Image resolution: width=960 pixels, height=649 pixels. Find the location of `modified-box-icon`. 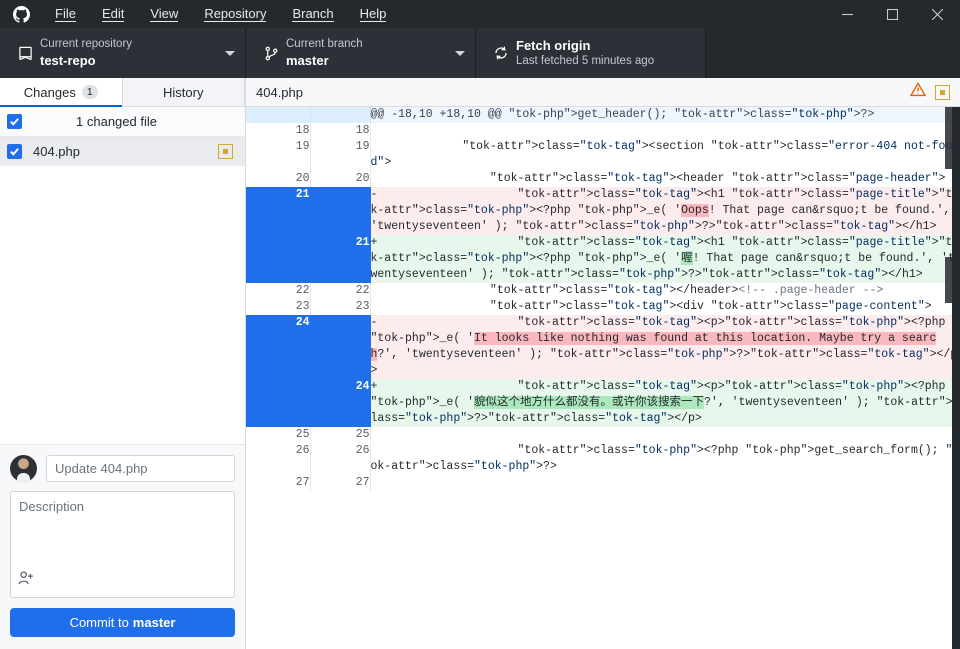

modified-box-icon is located at coordinates (942, 92).